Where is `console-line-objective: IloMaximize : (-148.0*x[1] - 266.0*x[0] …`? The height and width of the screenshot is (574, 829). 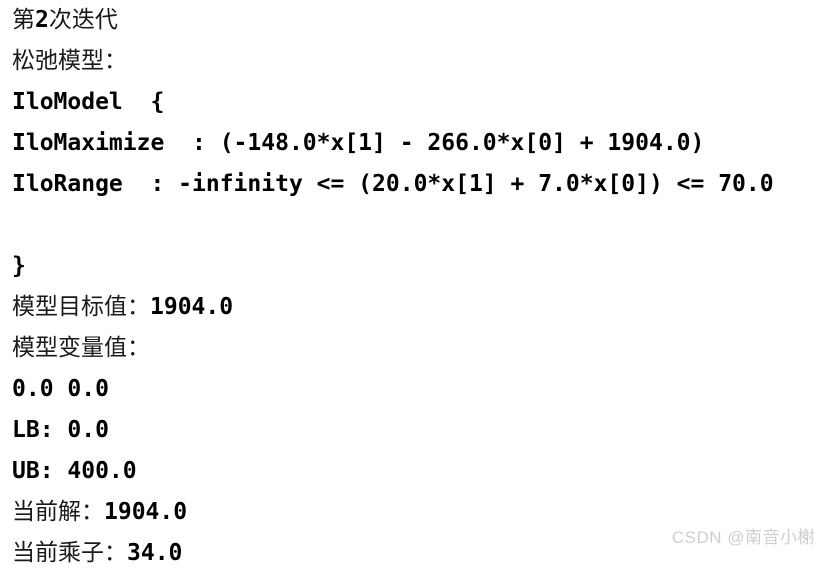
console-line-objective: IloMaximize : (-148.0*x[1] - 266.0*x[0] … is located at coordinates (358, 143).